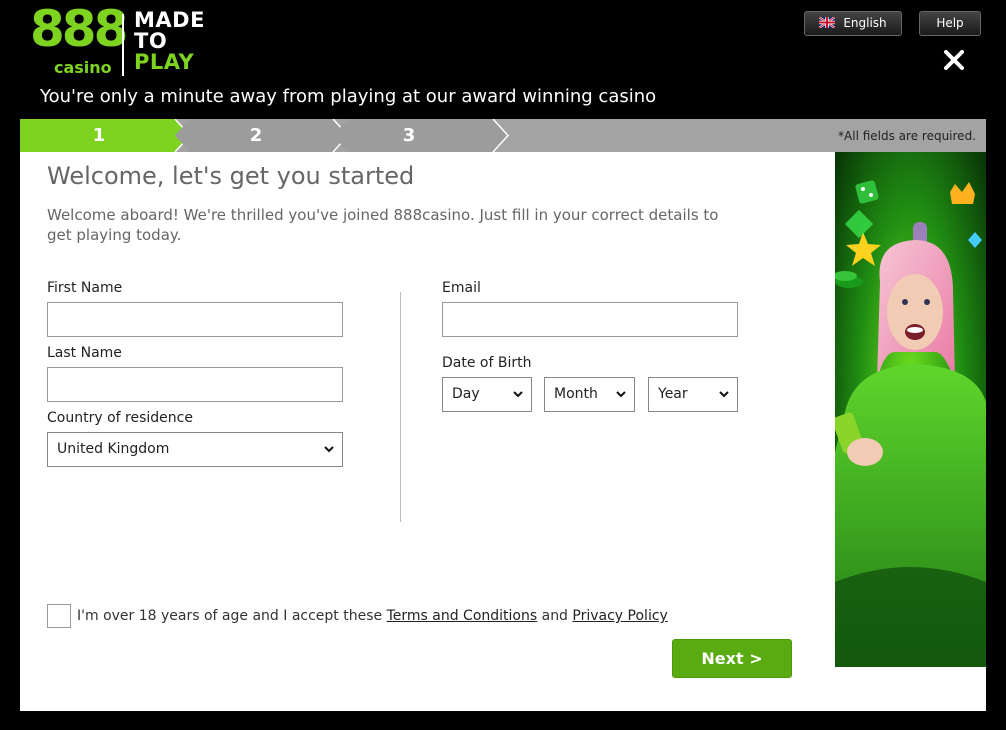 The width and height of the screenshot is (1006, 730). I want to click on step-2-number: 2, so click(256, 135).